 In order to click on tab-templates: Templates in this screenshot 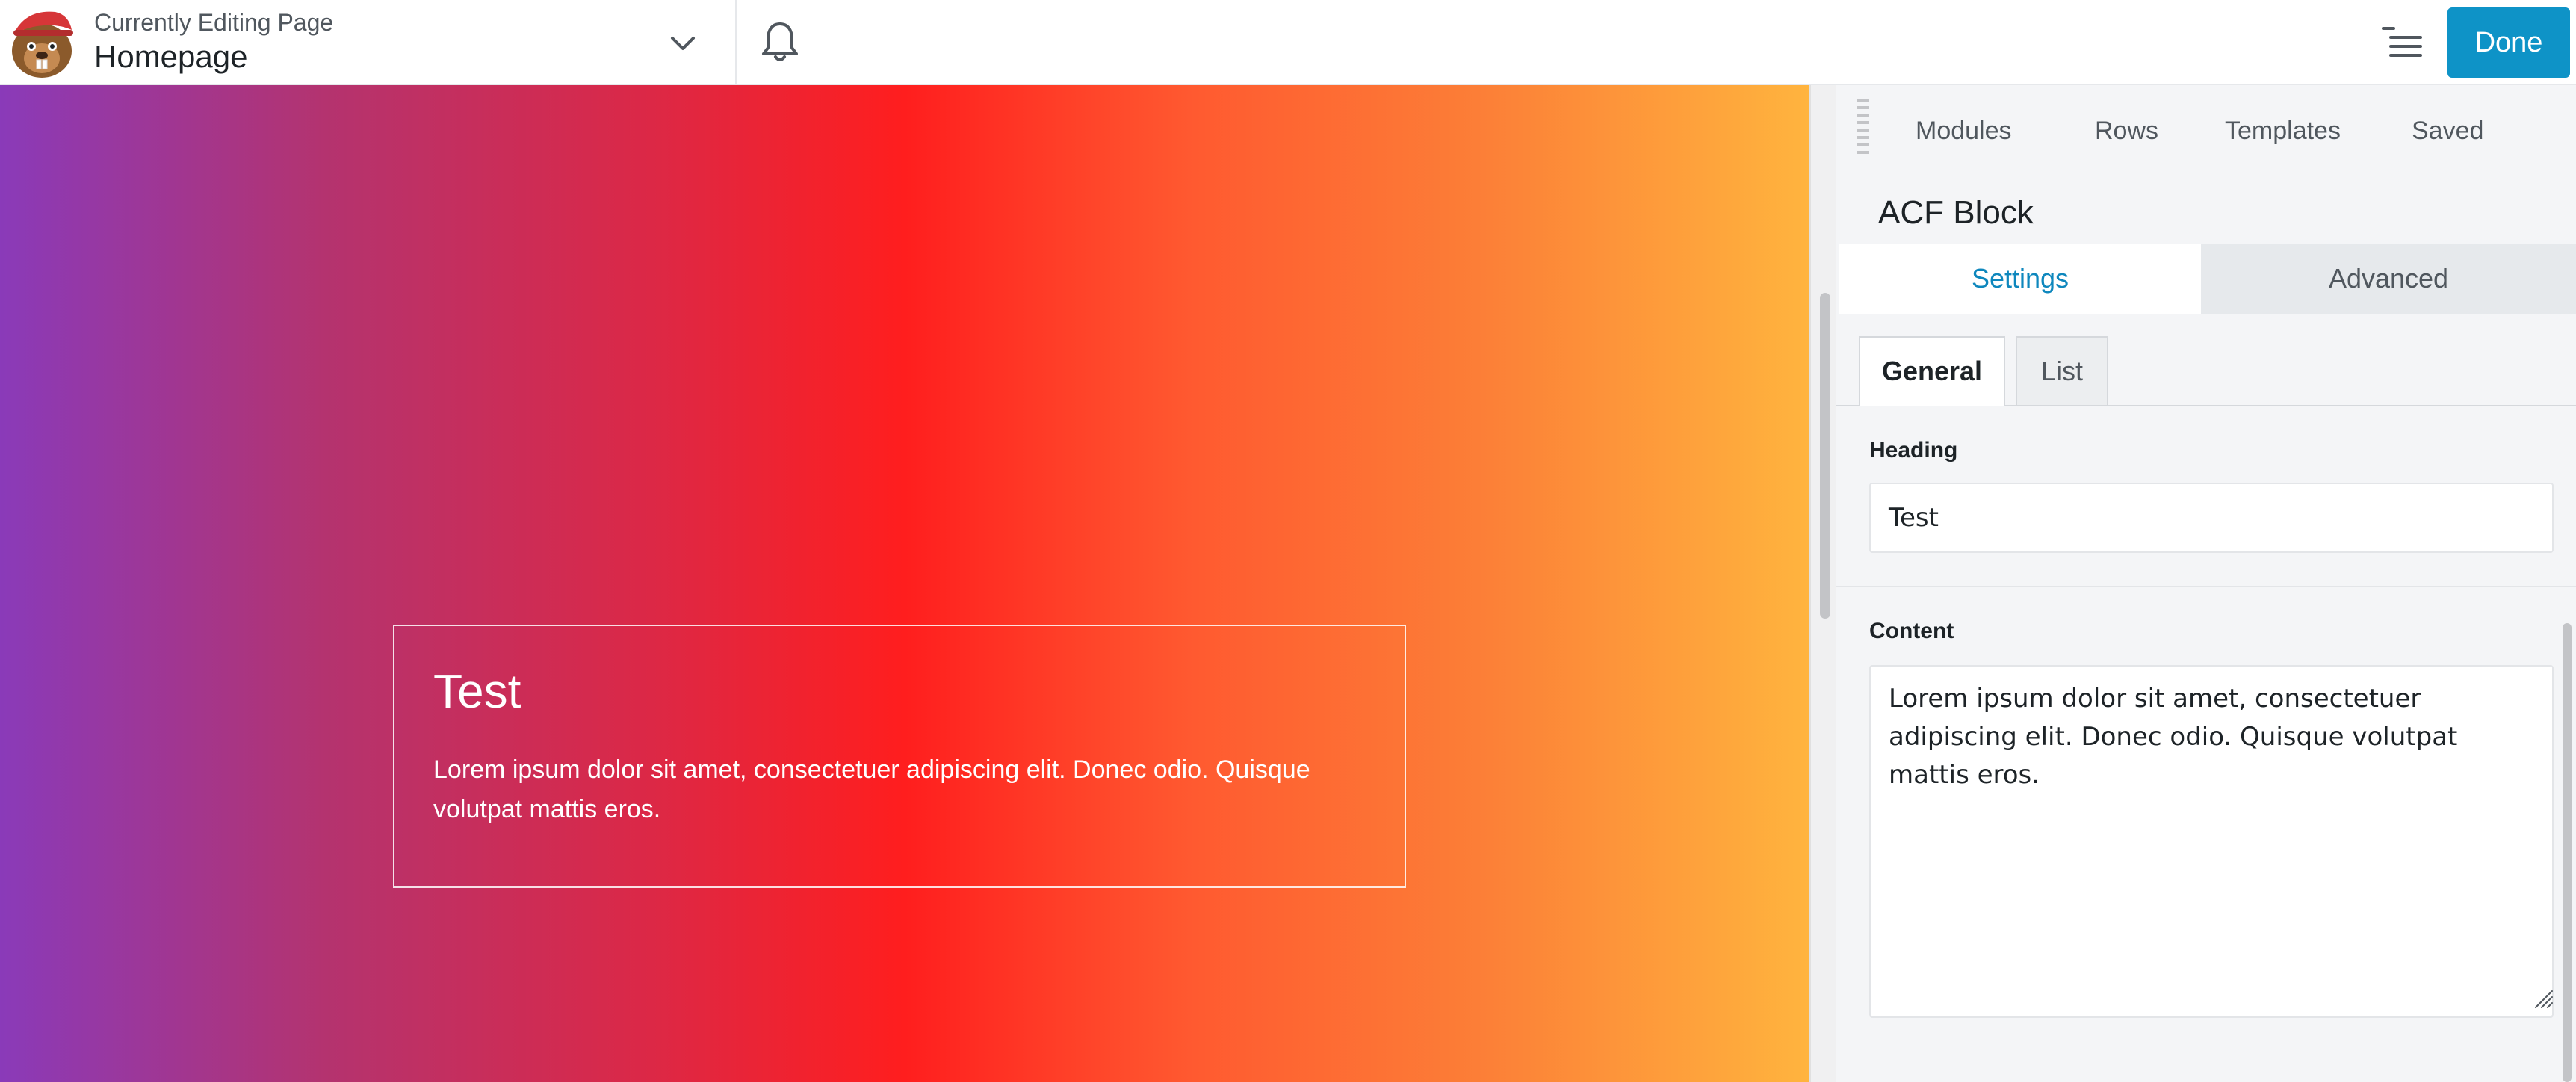, I will do `click(2283, 131)`.